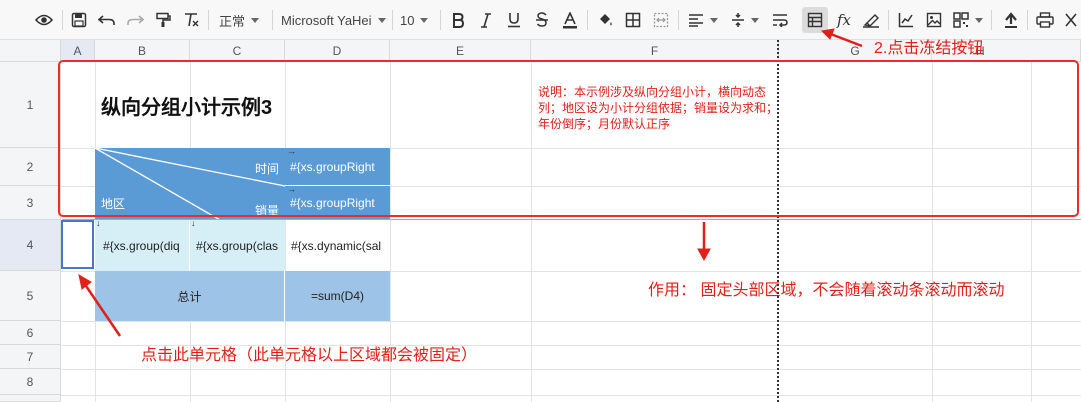  What do you see at coordinates (309, 355) in the screenshot?
I see `click-cell-annotation: 点击此单元格（此单元格以上区域都会被固定）` at bounding box center [309, 355].